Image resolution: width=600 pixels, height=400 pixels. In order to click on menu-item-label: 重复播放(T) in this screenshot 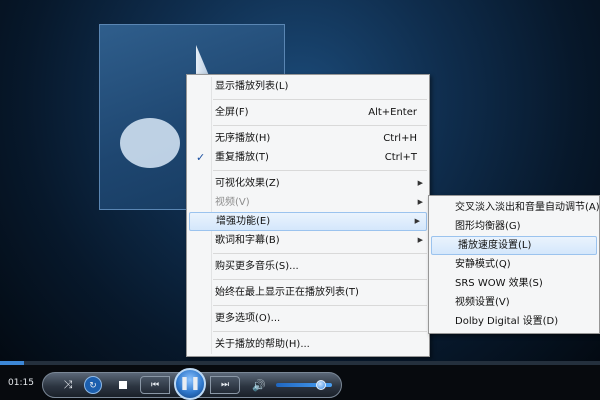, I will do `click(242, 157)`.